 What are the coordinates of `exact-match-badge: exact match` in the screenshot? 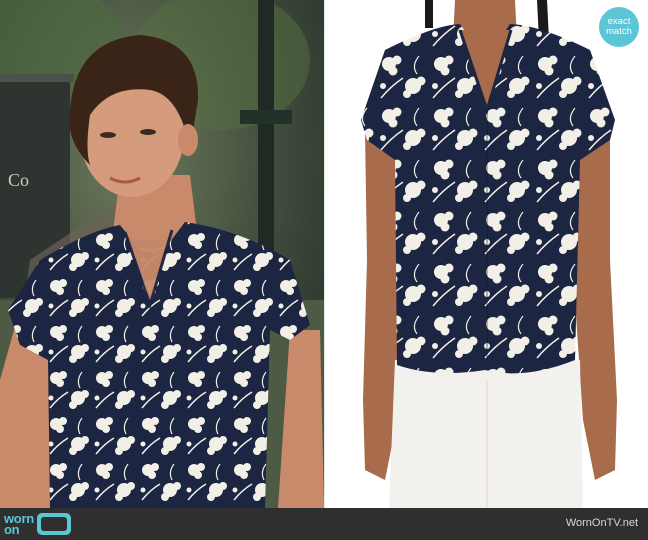 It's located at (619, 27).